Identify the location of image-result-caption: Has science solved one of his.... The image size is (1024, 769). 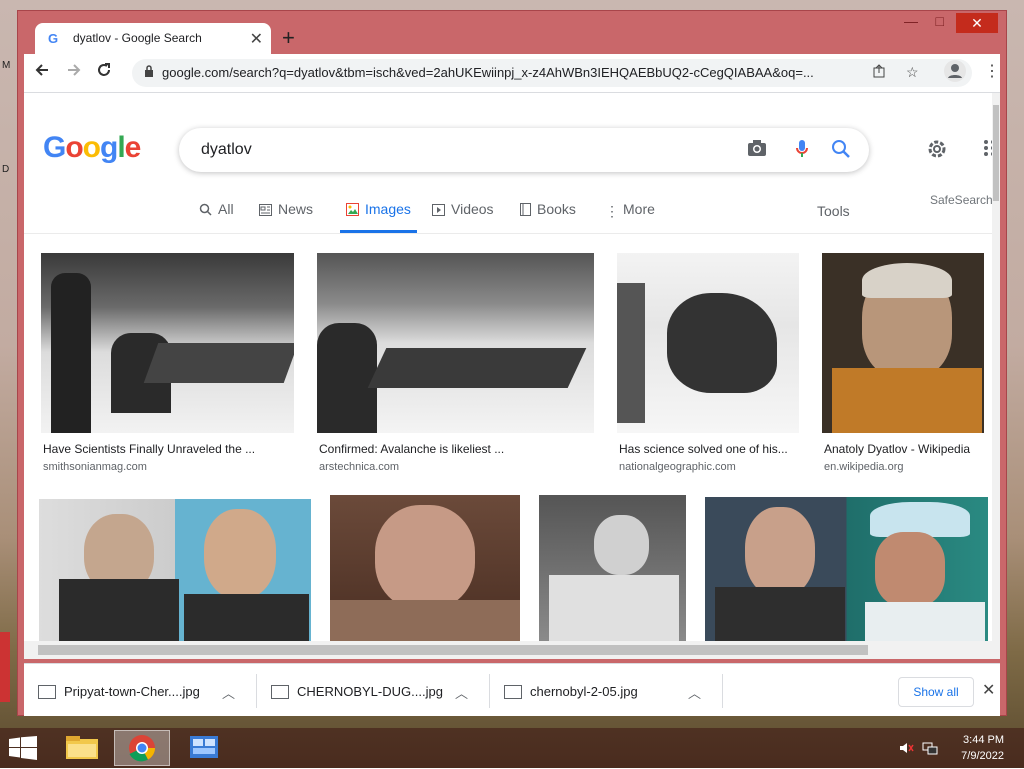
(709, 449).